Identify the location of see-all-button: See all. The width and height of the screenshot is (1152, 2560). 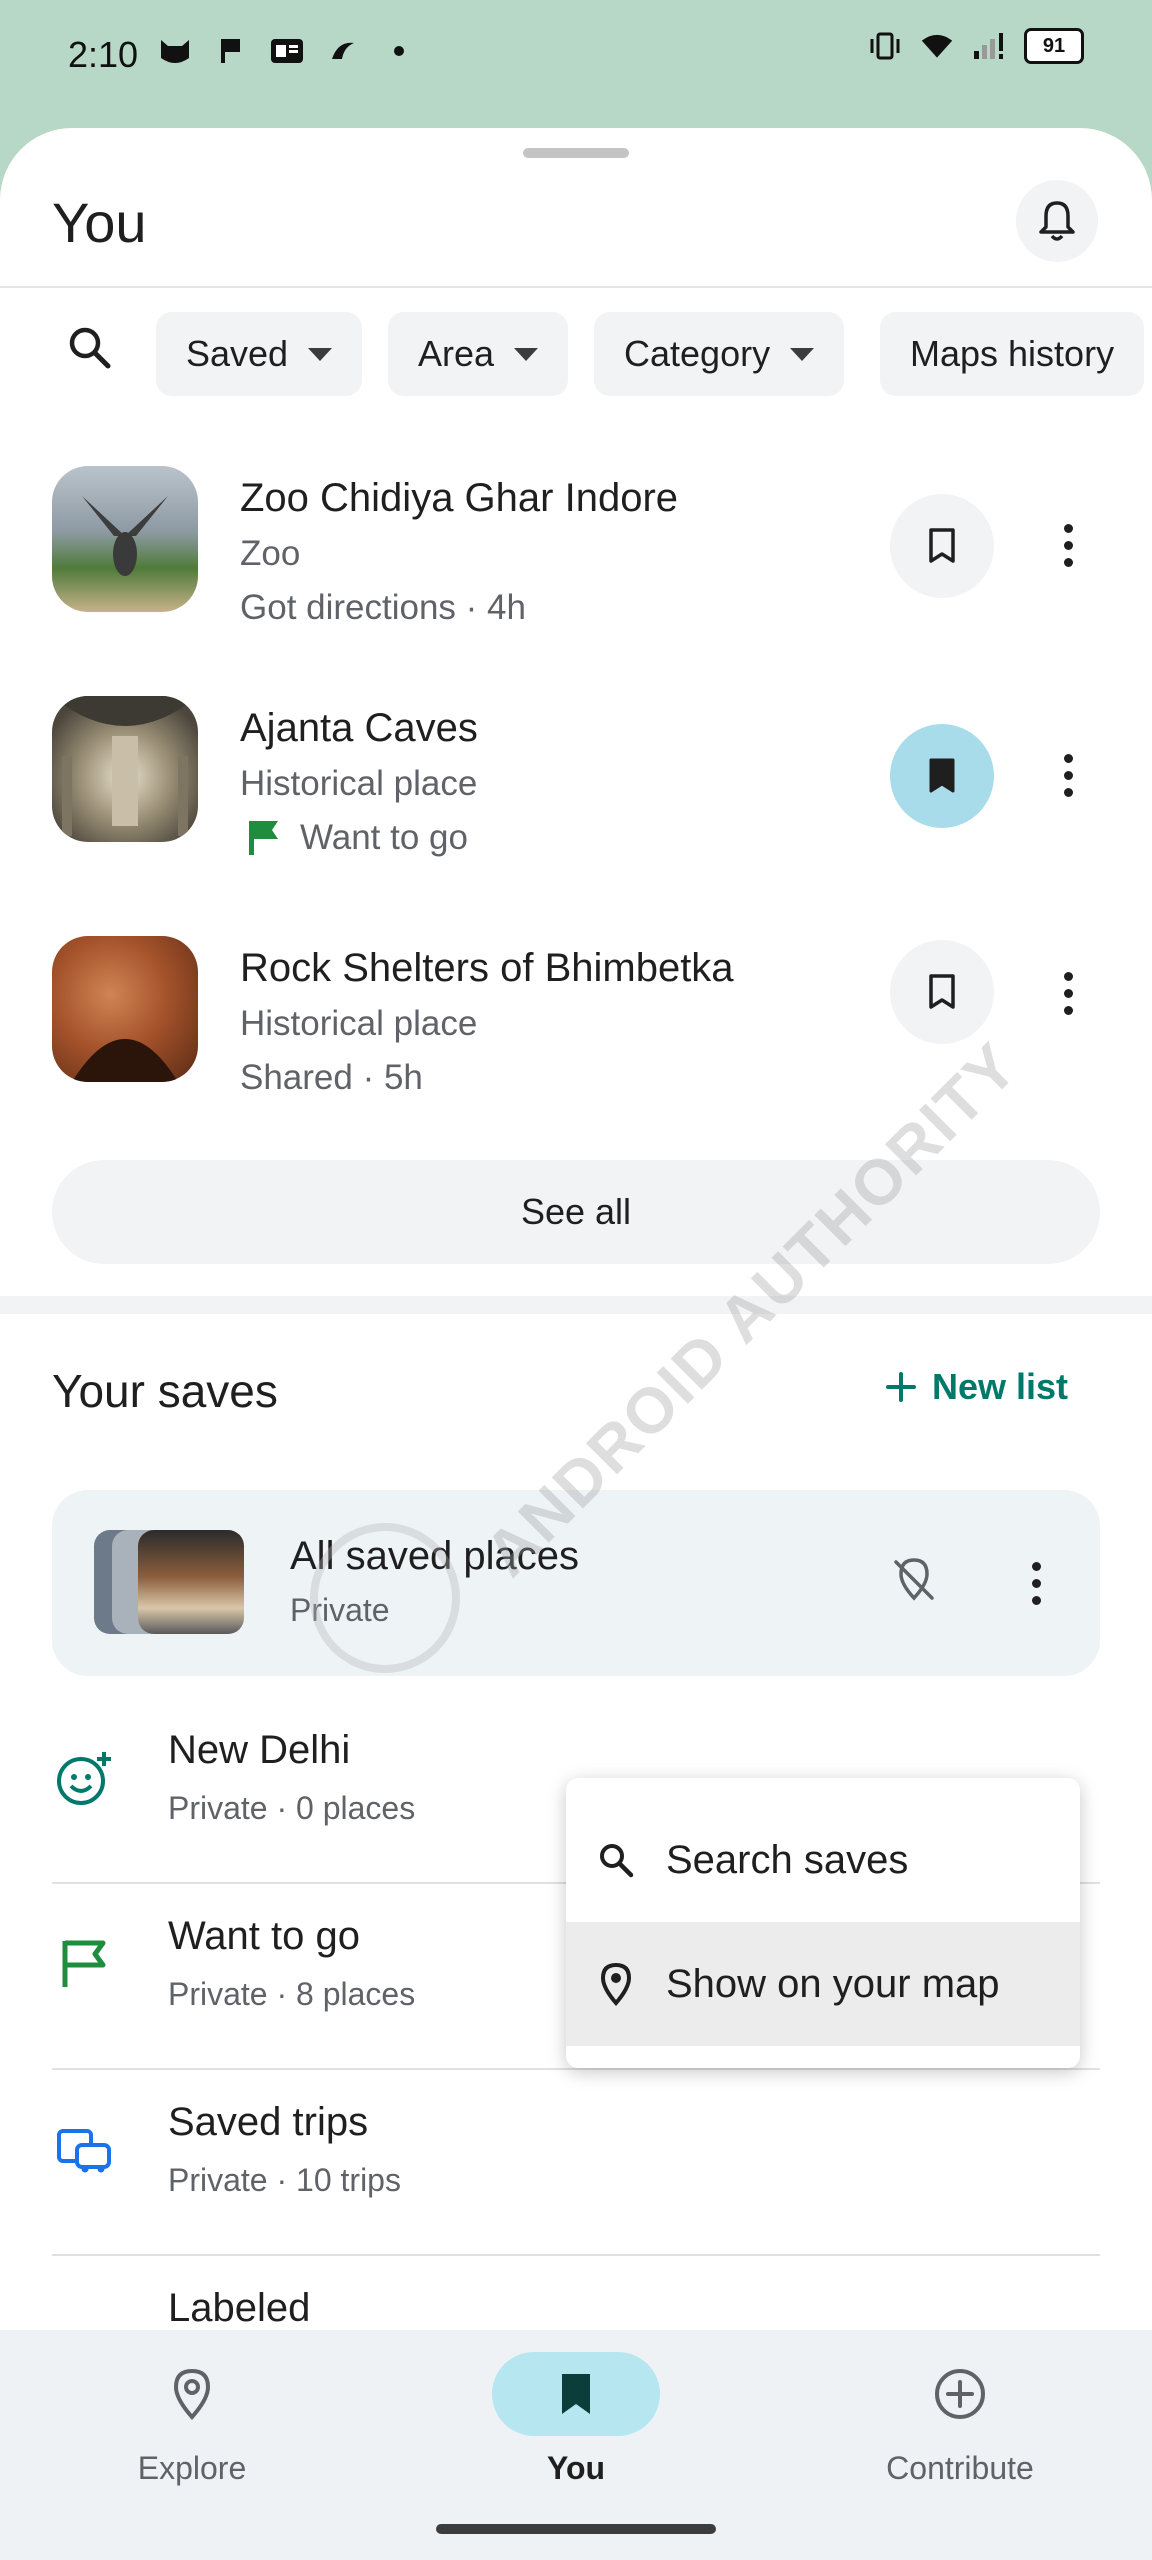
(576, 1212).